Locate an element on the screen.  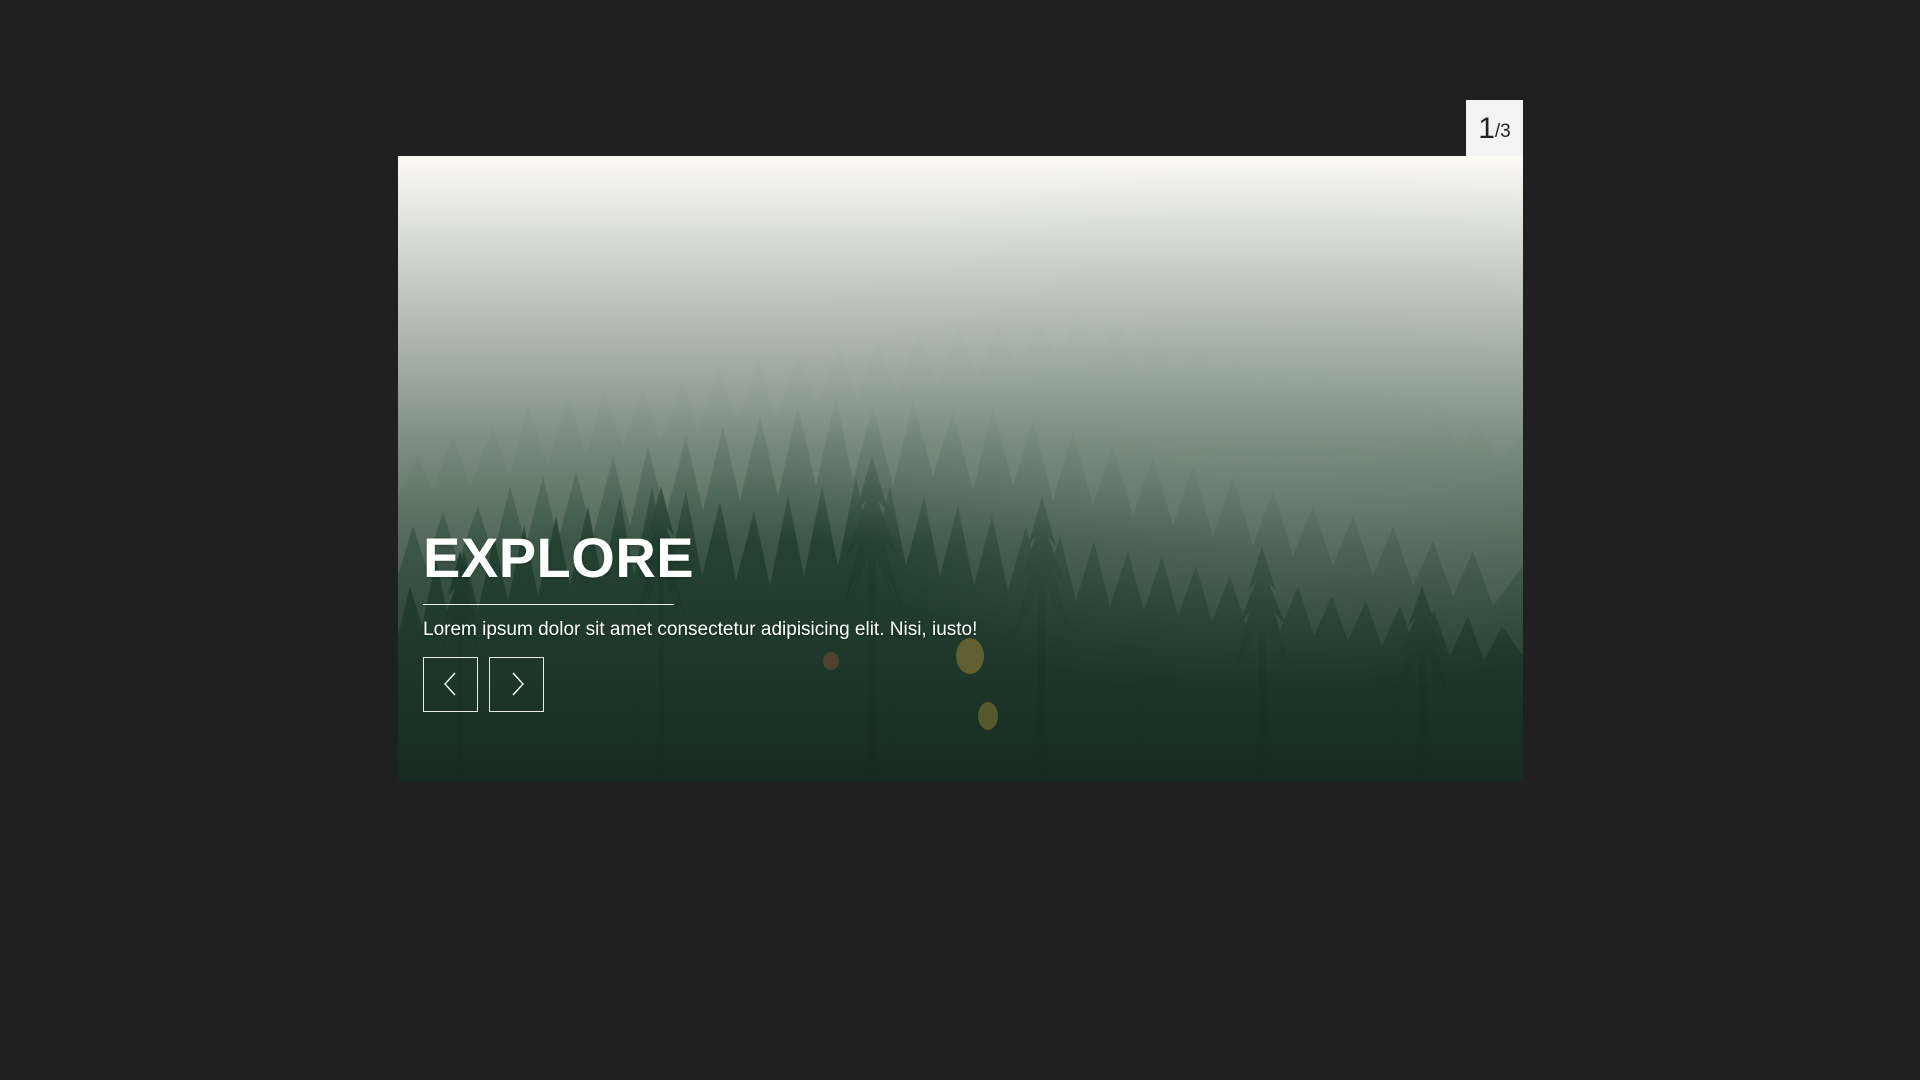
slide-counter-total: /3 is located at coordinates (1502, 131).